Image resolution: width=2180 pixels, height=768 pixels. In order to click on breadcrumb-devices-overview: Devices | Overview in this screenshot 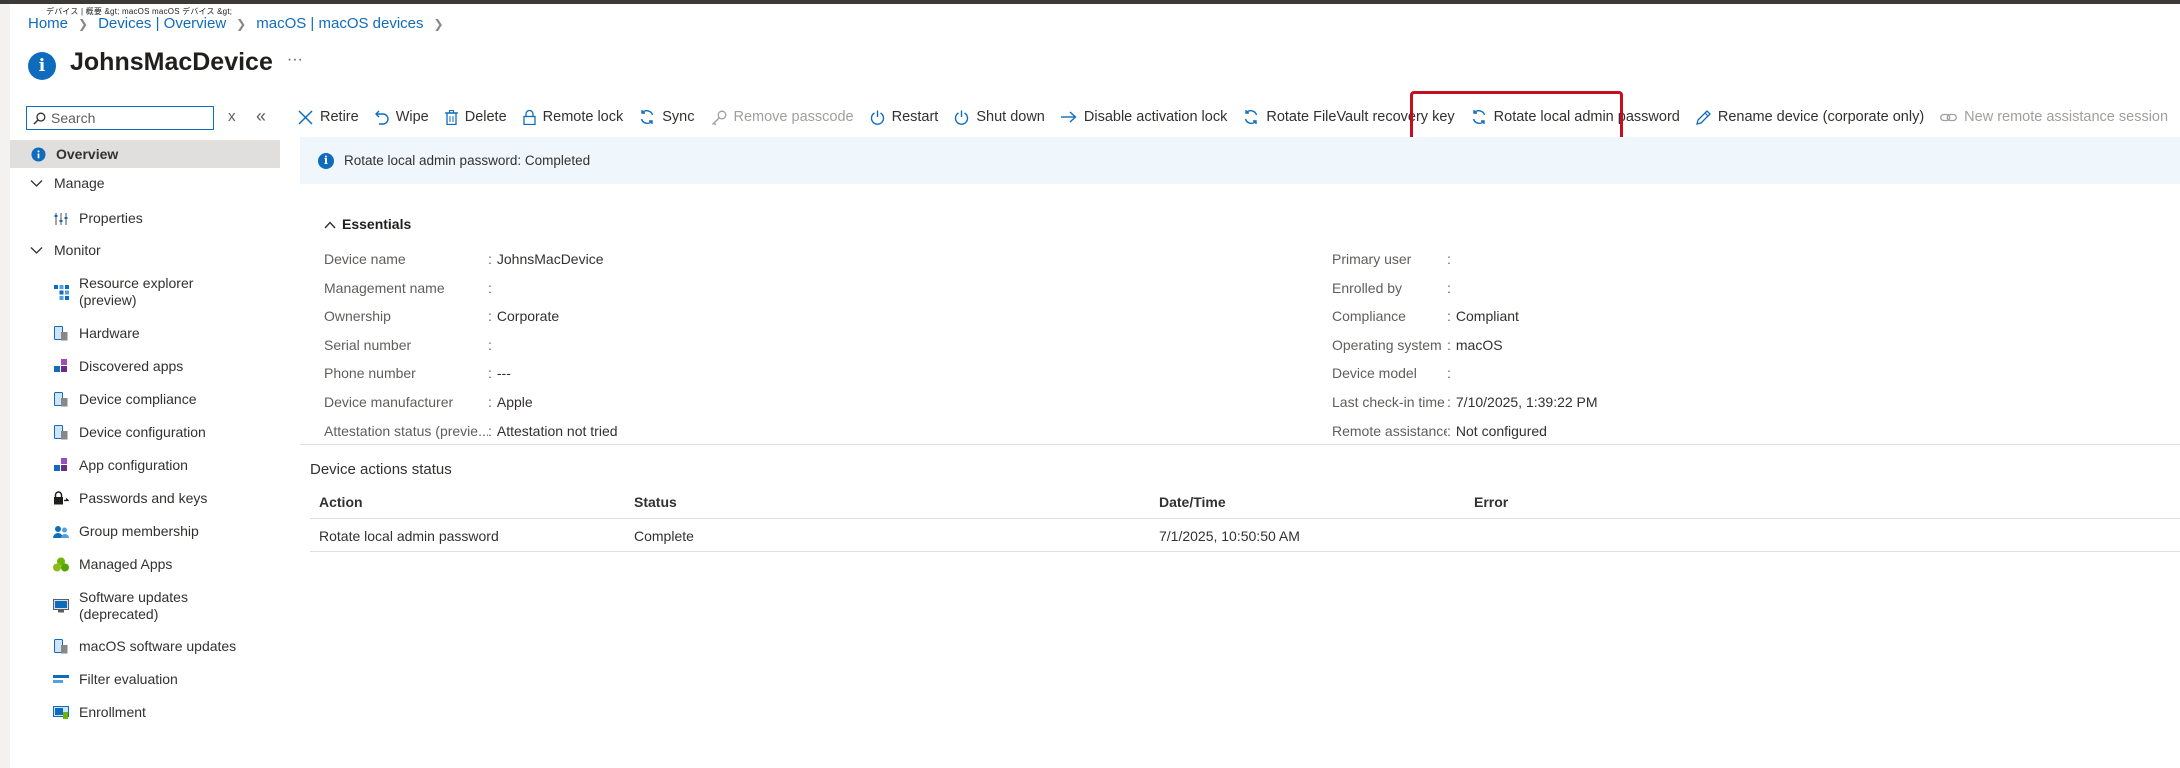, I will do `click(162, 23)`.